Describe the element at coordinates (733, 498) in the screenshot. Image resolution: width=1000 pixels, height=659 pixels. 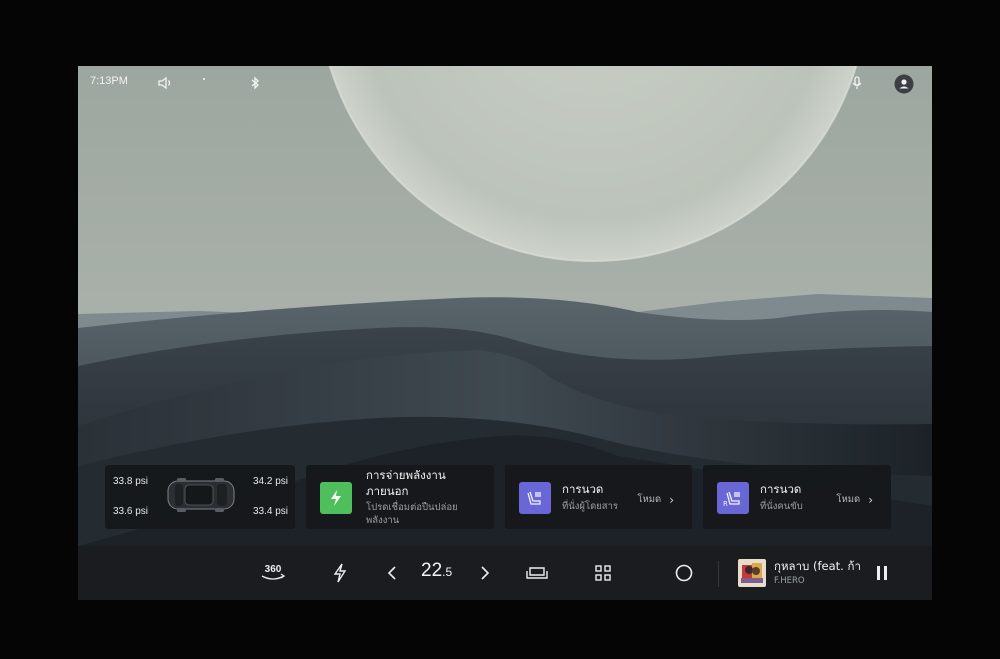
I see `seat-massage-icon: R` at that location.